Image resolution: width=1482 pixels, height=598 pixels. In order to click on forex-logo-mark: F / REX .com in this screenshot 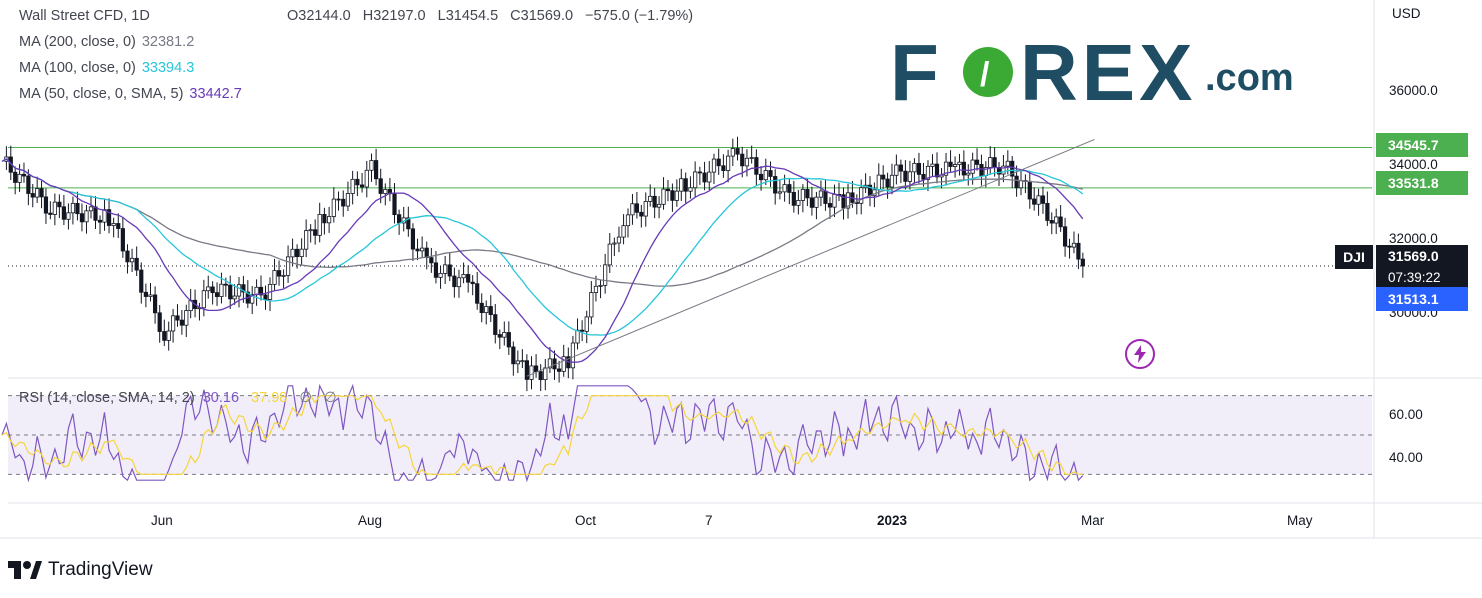, I will do `click(1092, 70)`.